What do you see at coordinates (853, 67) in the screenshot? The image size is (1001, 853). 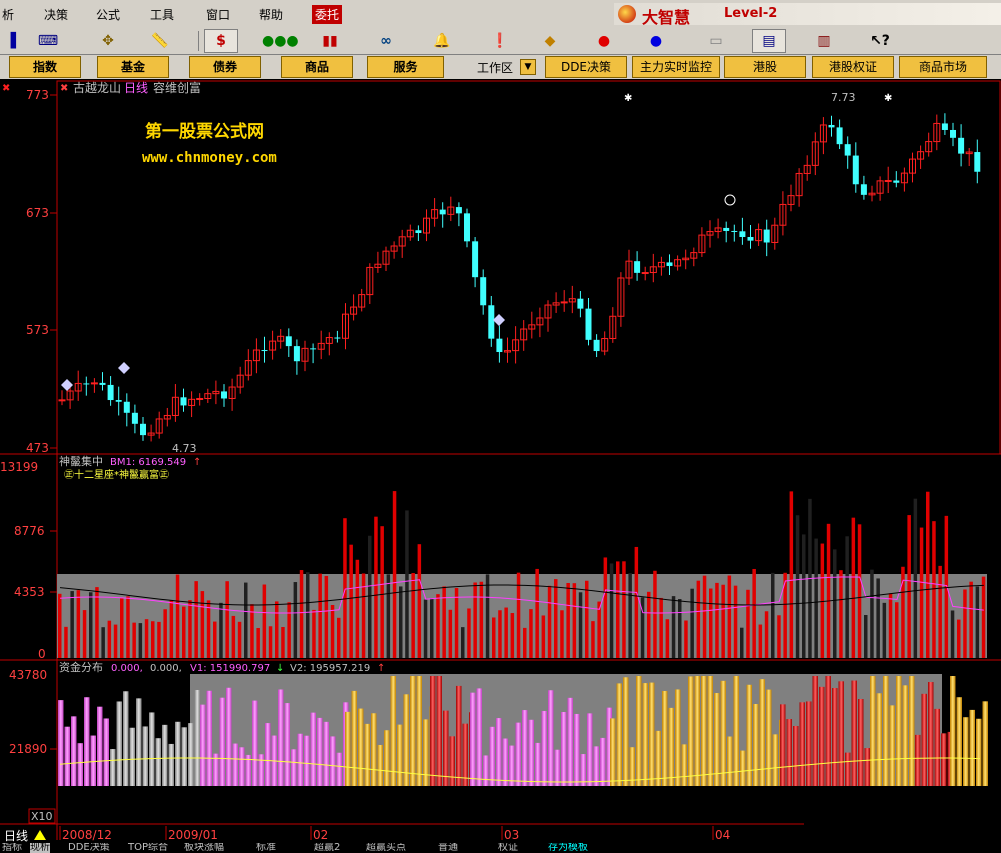 I see `hk-warrant-button: 港股权证` at bounding box center [853, 67].